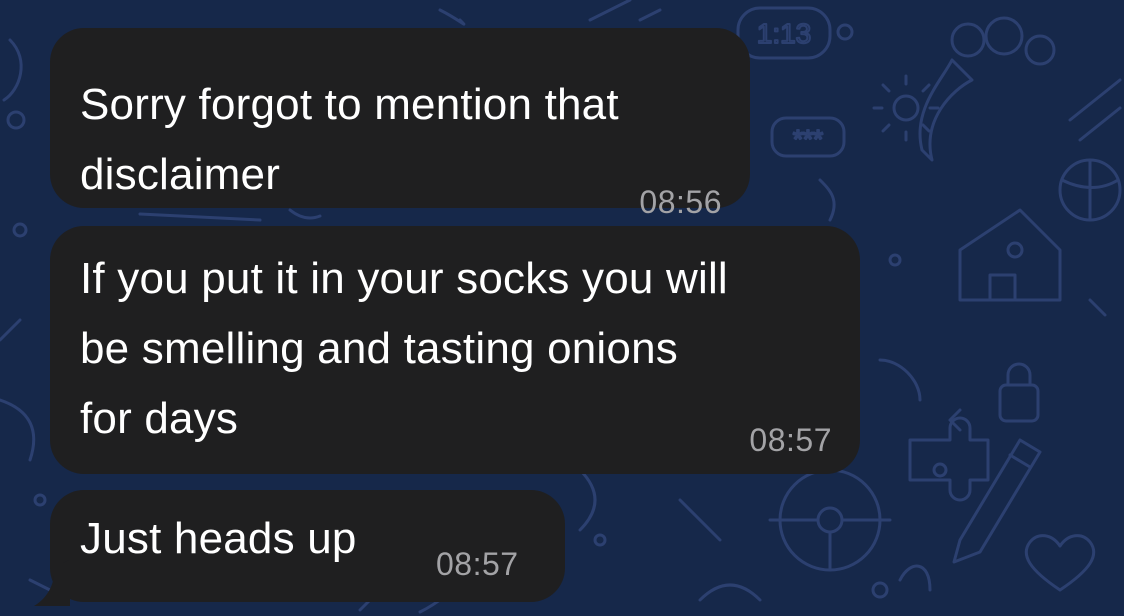 This screenshot has height=616, width=1124. I want to click on message-timestamp: 08:56, so click(680, 202).